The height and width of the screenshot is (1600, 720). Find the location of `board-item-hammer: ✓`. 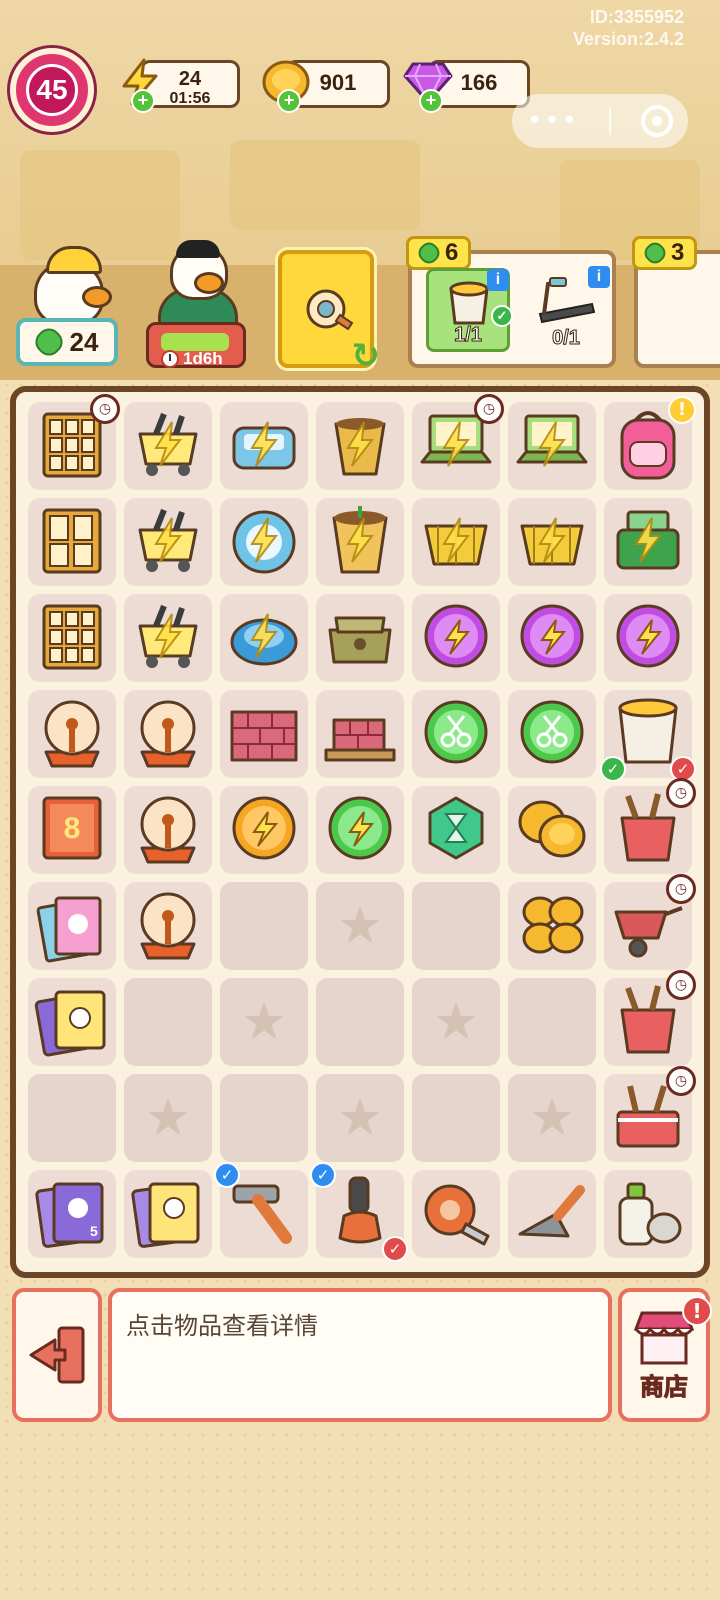

board-item-hammer: ✓ is located at coordinates (261, 1210).